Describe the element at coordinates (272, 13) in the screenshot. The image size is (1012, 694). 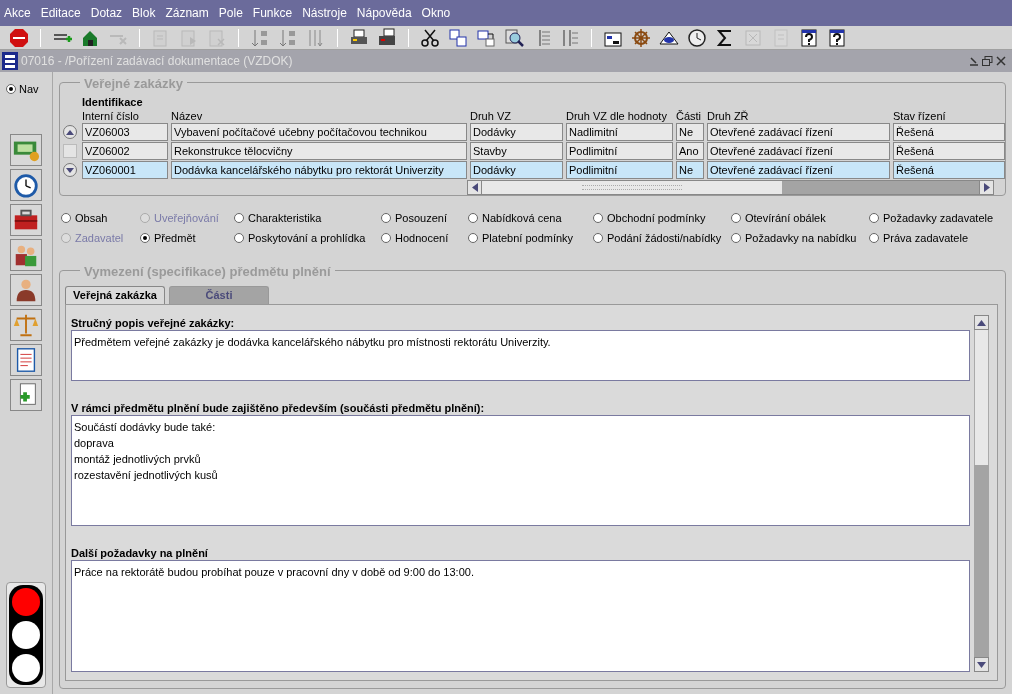
I see `menu-item: Funkce` at that location.